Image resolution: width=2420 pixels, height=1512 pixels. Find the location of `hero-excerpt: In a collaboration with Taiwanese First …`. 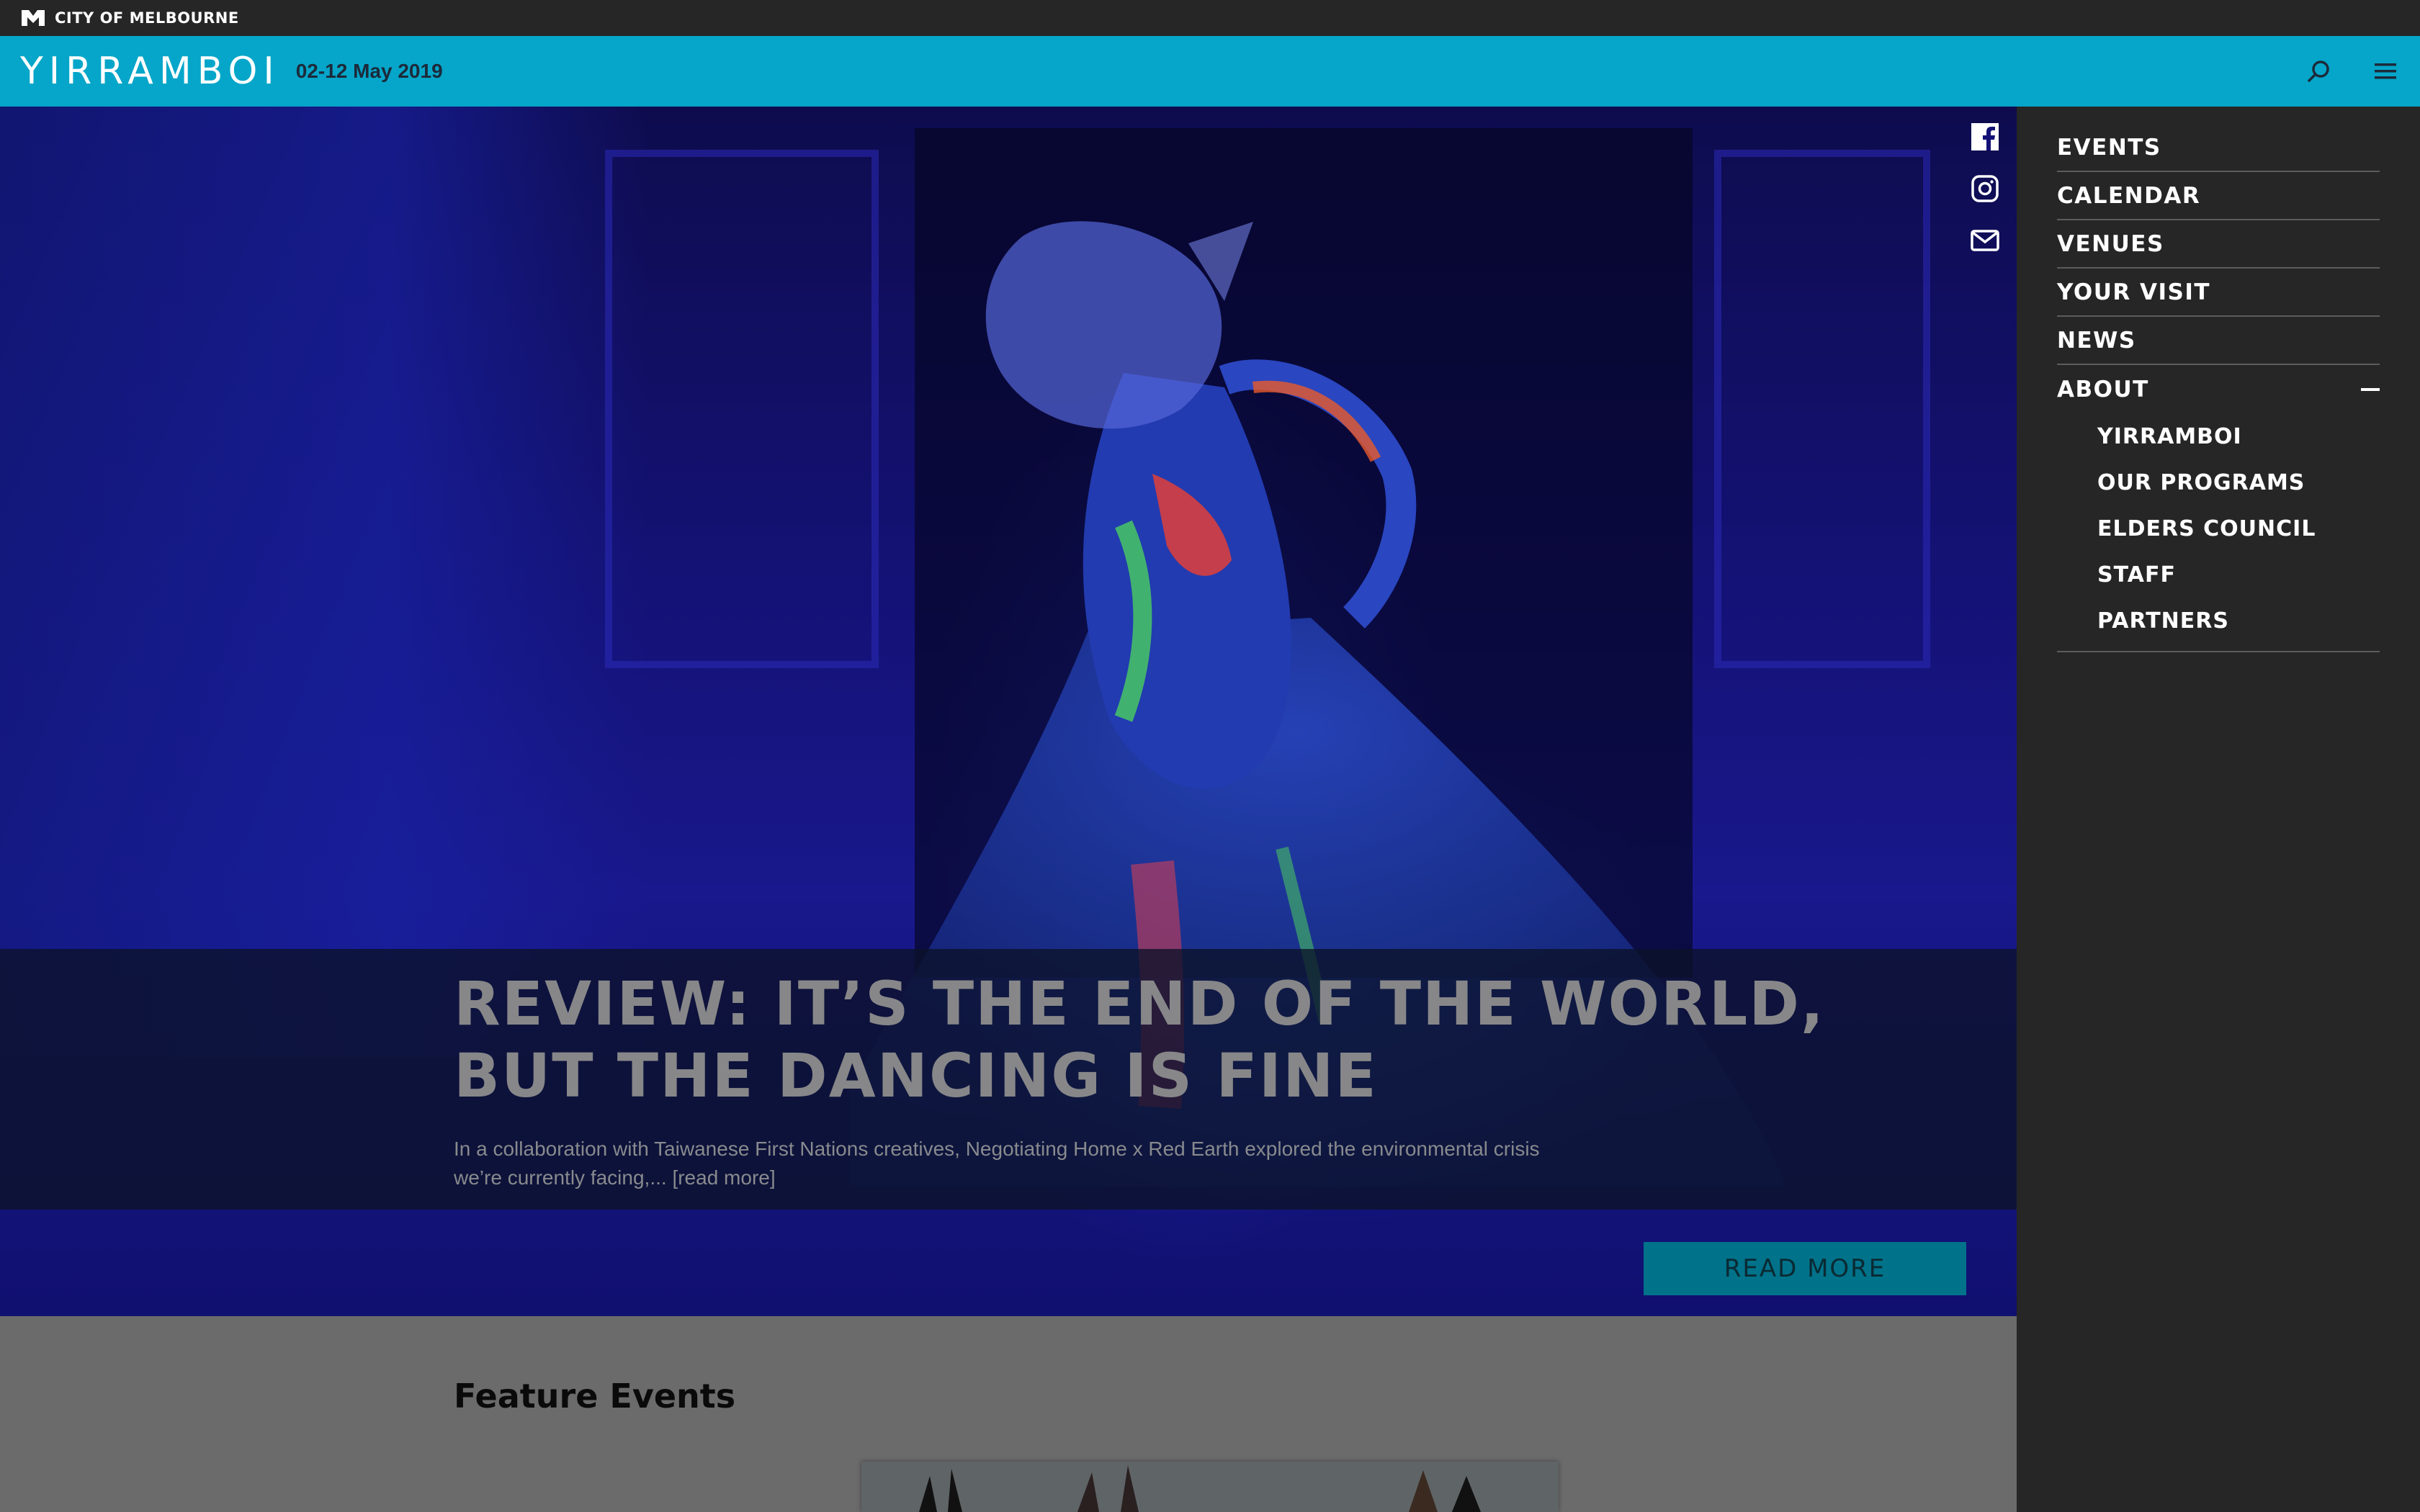

hero-excerpt: In a collaboration with Taiwanese First … is located at coordinates (1015, 1163).